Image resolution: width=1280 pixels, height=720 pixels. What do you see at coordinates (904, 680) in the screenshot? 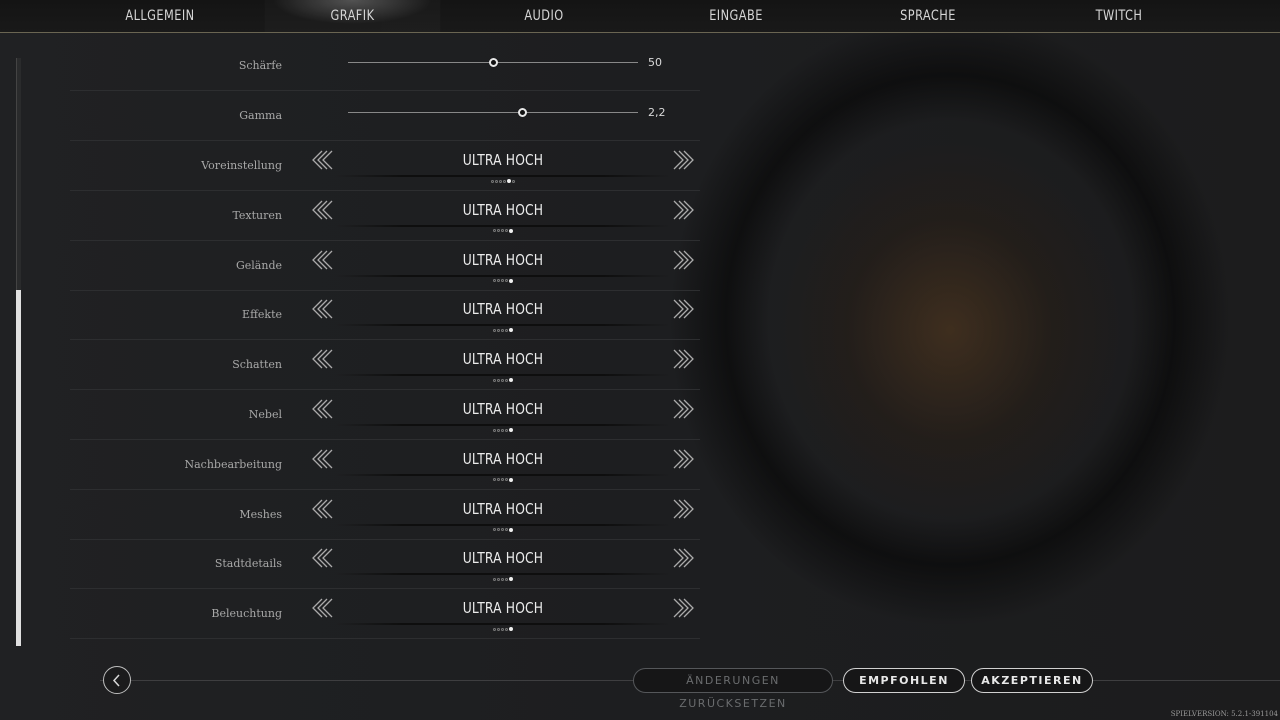
I see `recommended-button: EMPFOHLEN` at bounding box center [904, 680].